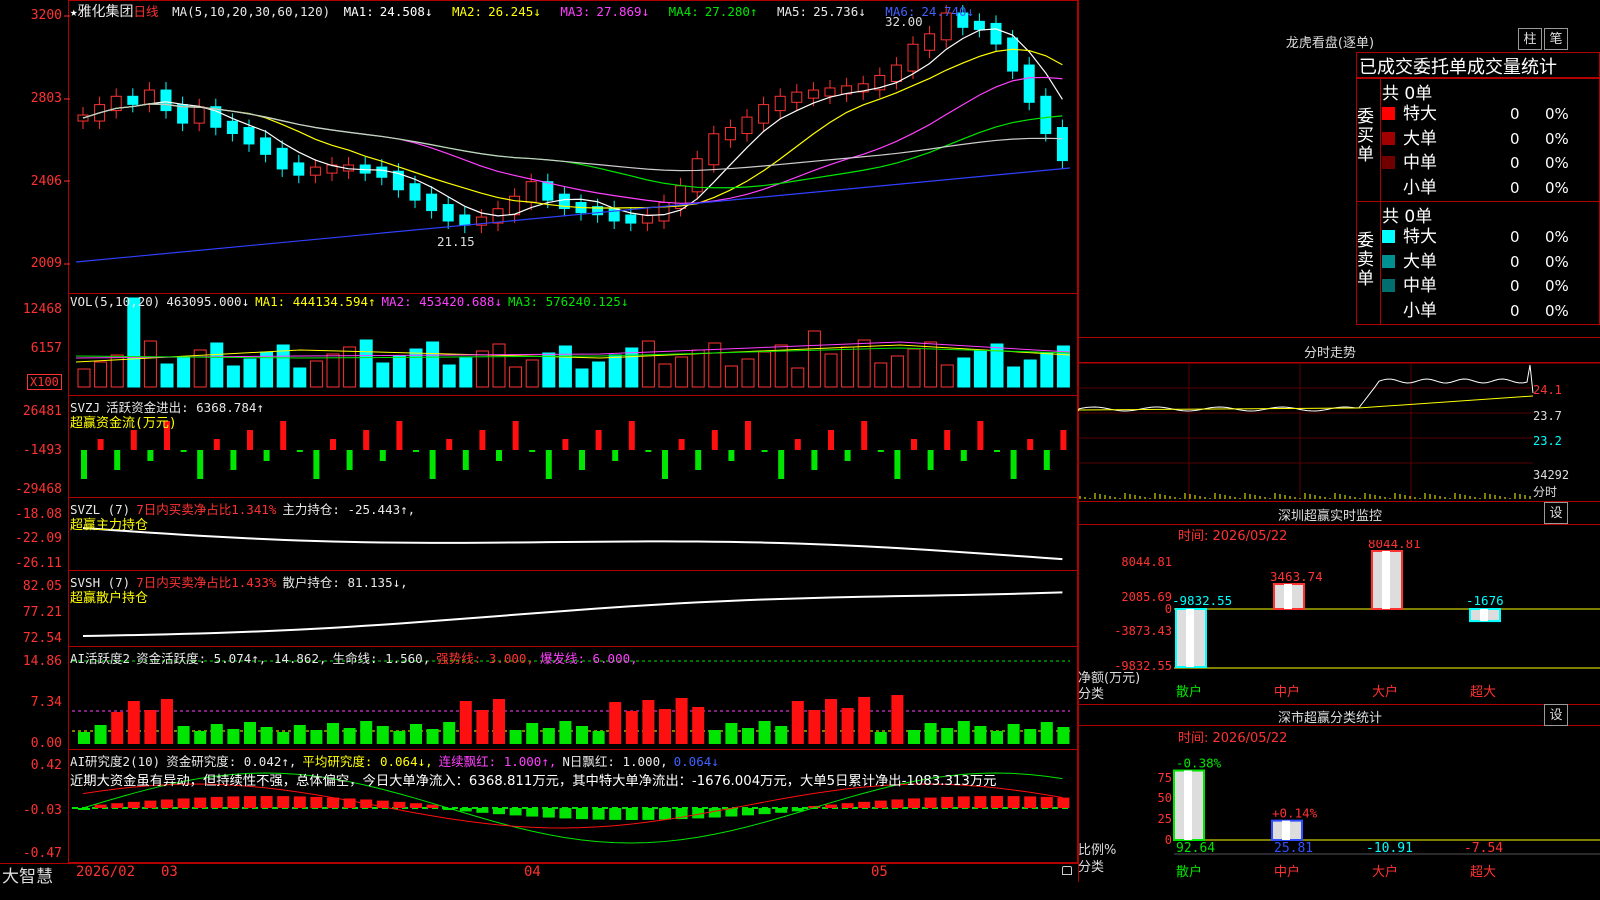 The width and height of the screenshot is (1600, 900). I want to click on ai1-tick-2: 7.34, so click(46, 702).